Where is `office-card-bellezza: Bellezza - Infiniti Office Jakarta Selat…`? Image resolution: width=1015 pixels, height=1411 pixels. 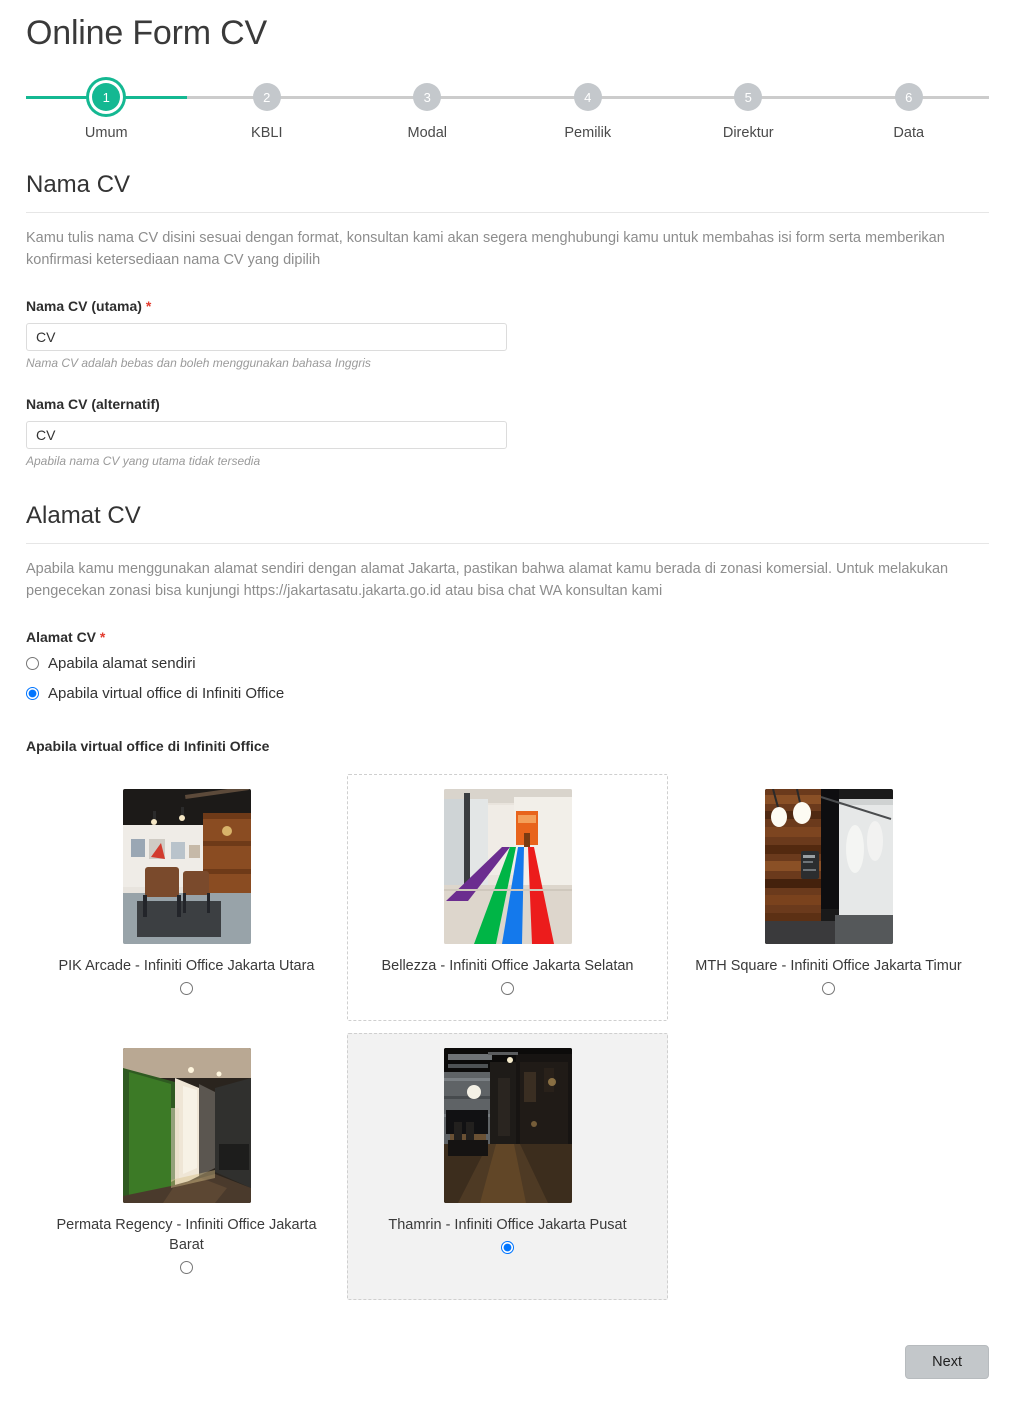
office-card-bellezza: Bellezza - Infiniti Office Jakarta Selat… is located at coordinates (507, 897).